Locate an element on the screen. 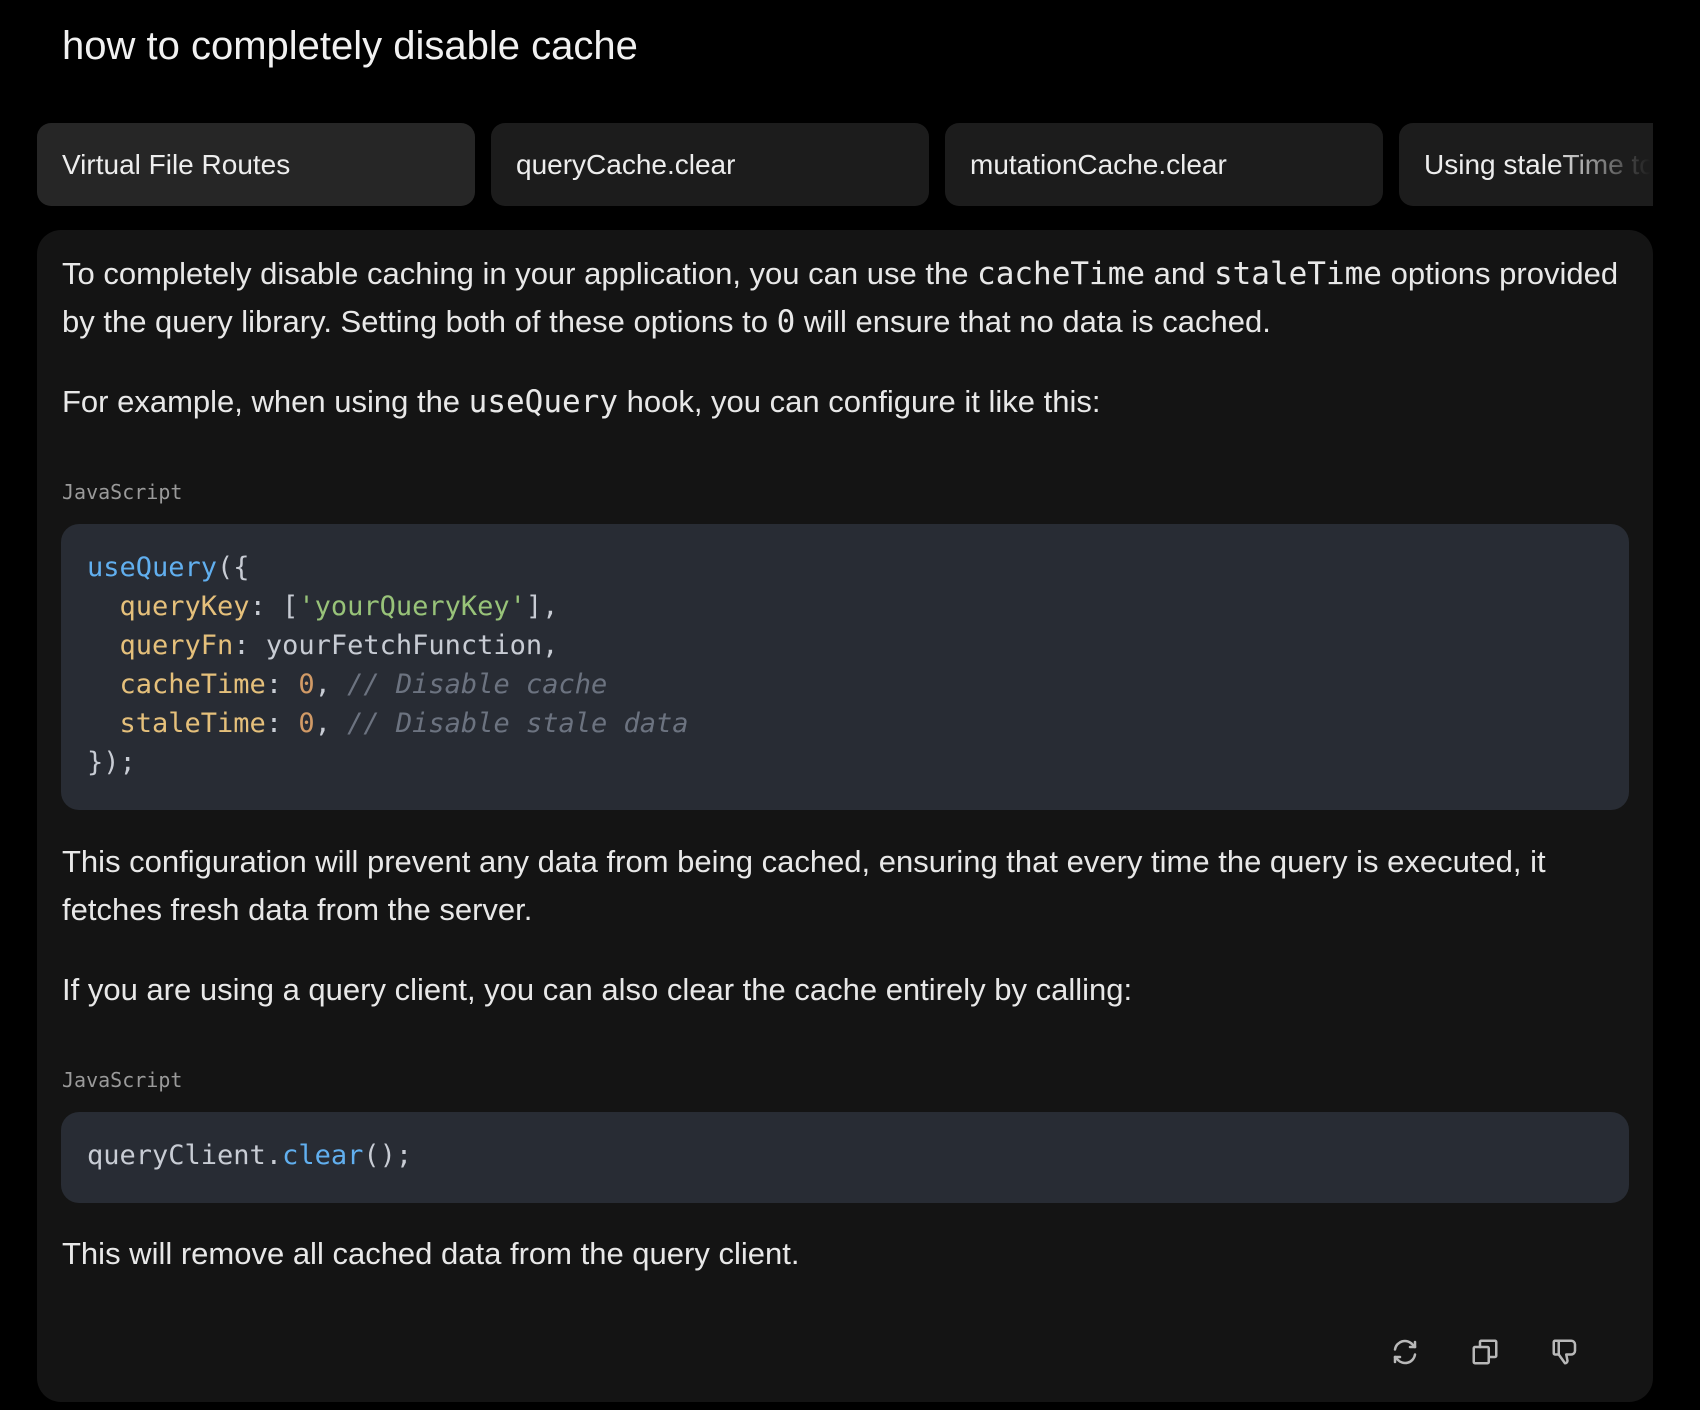 The height and width of the screenshot is (1410, 1700). code-token: [ is located at coordinates (290, 606).